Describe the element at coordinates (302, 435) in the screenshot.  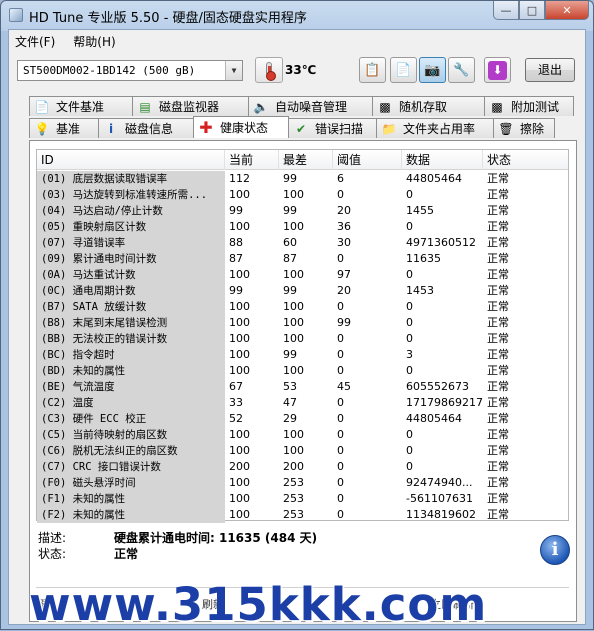
I see `table-row: (C5) 当前待映射的扇区数 100 100 0 0 正常` at that location.